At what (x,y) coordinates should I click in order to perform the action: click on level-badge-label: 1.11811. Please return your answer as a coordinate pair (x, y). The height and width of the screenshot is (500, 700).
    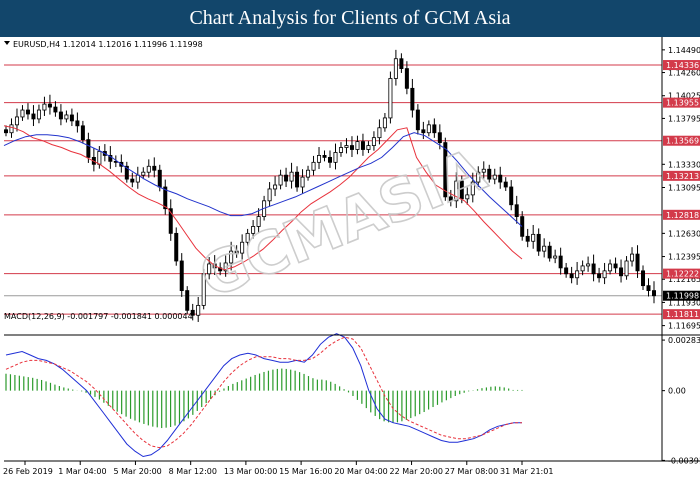
    Looking at the image, I should click on (682, 314).